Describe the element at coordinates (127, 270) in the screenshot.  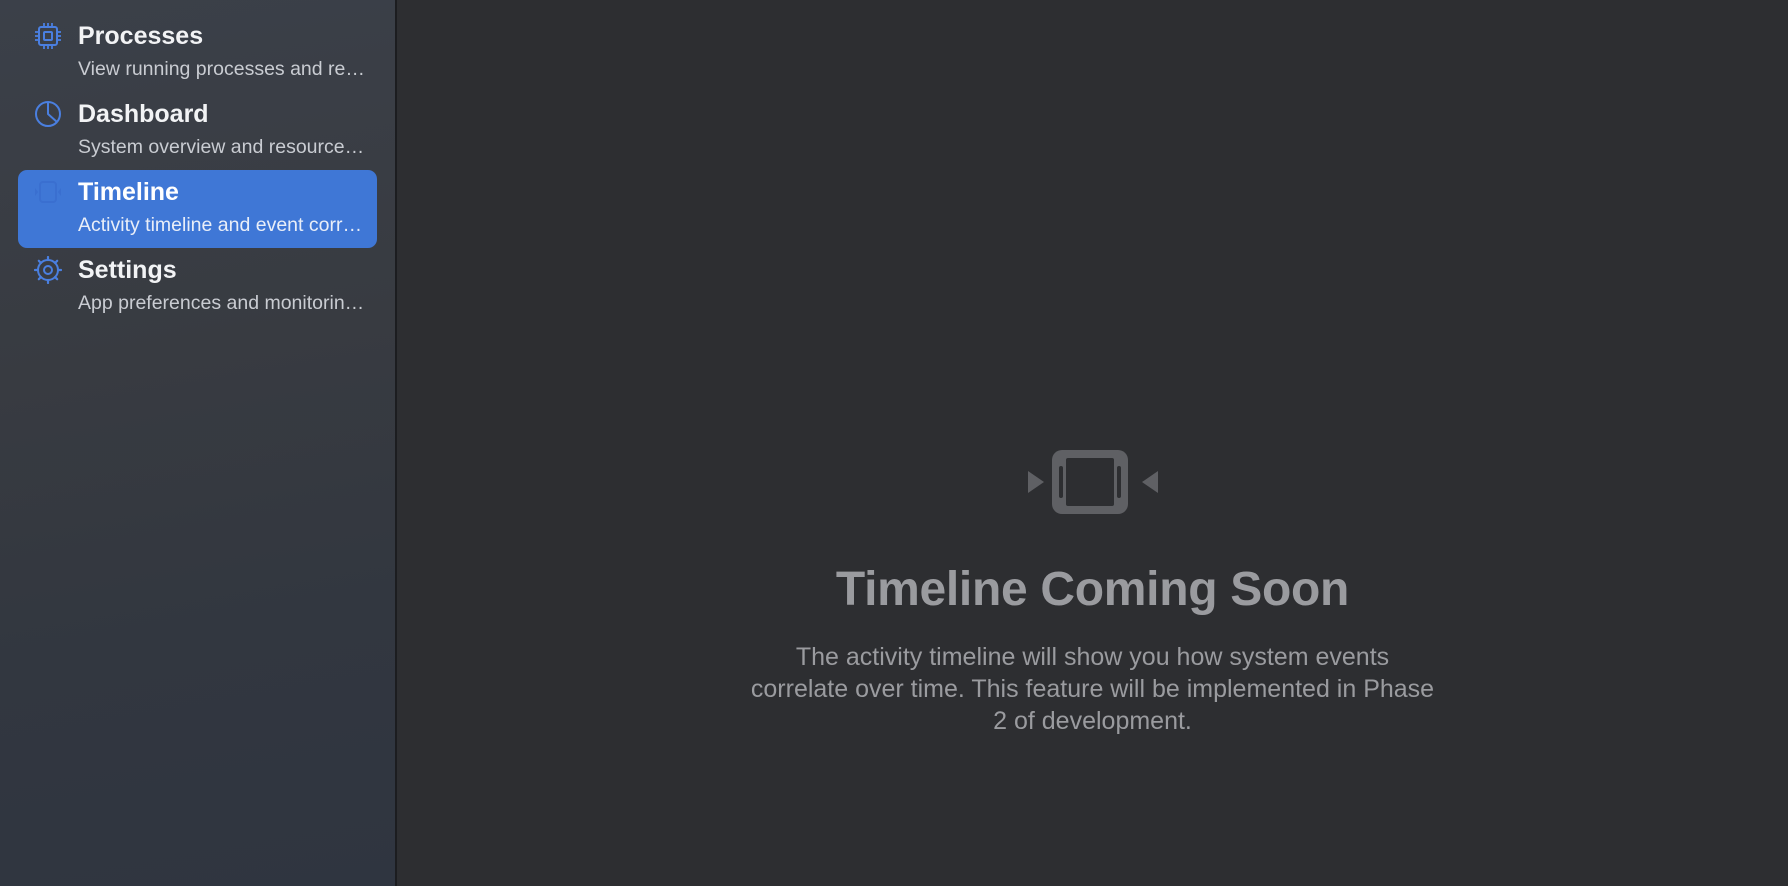
I see `sidebar-item-label: Settings` at that location.